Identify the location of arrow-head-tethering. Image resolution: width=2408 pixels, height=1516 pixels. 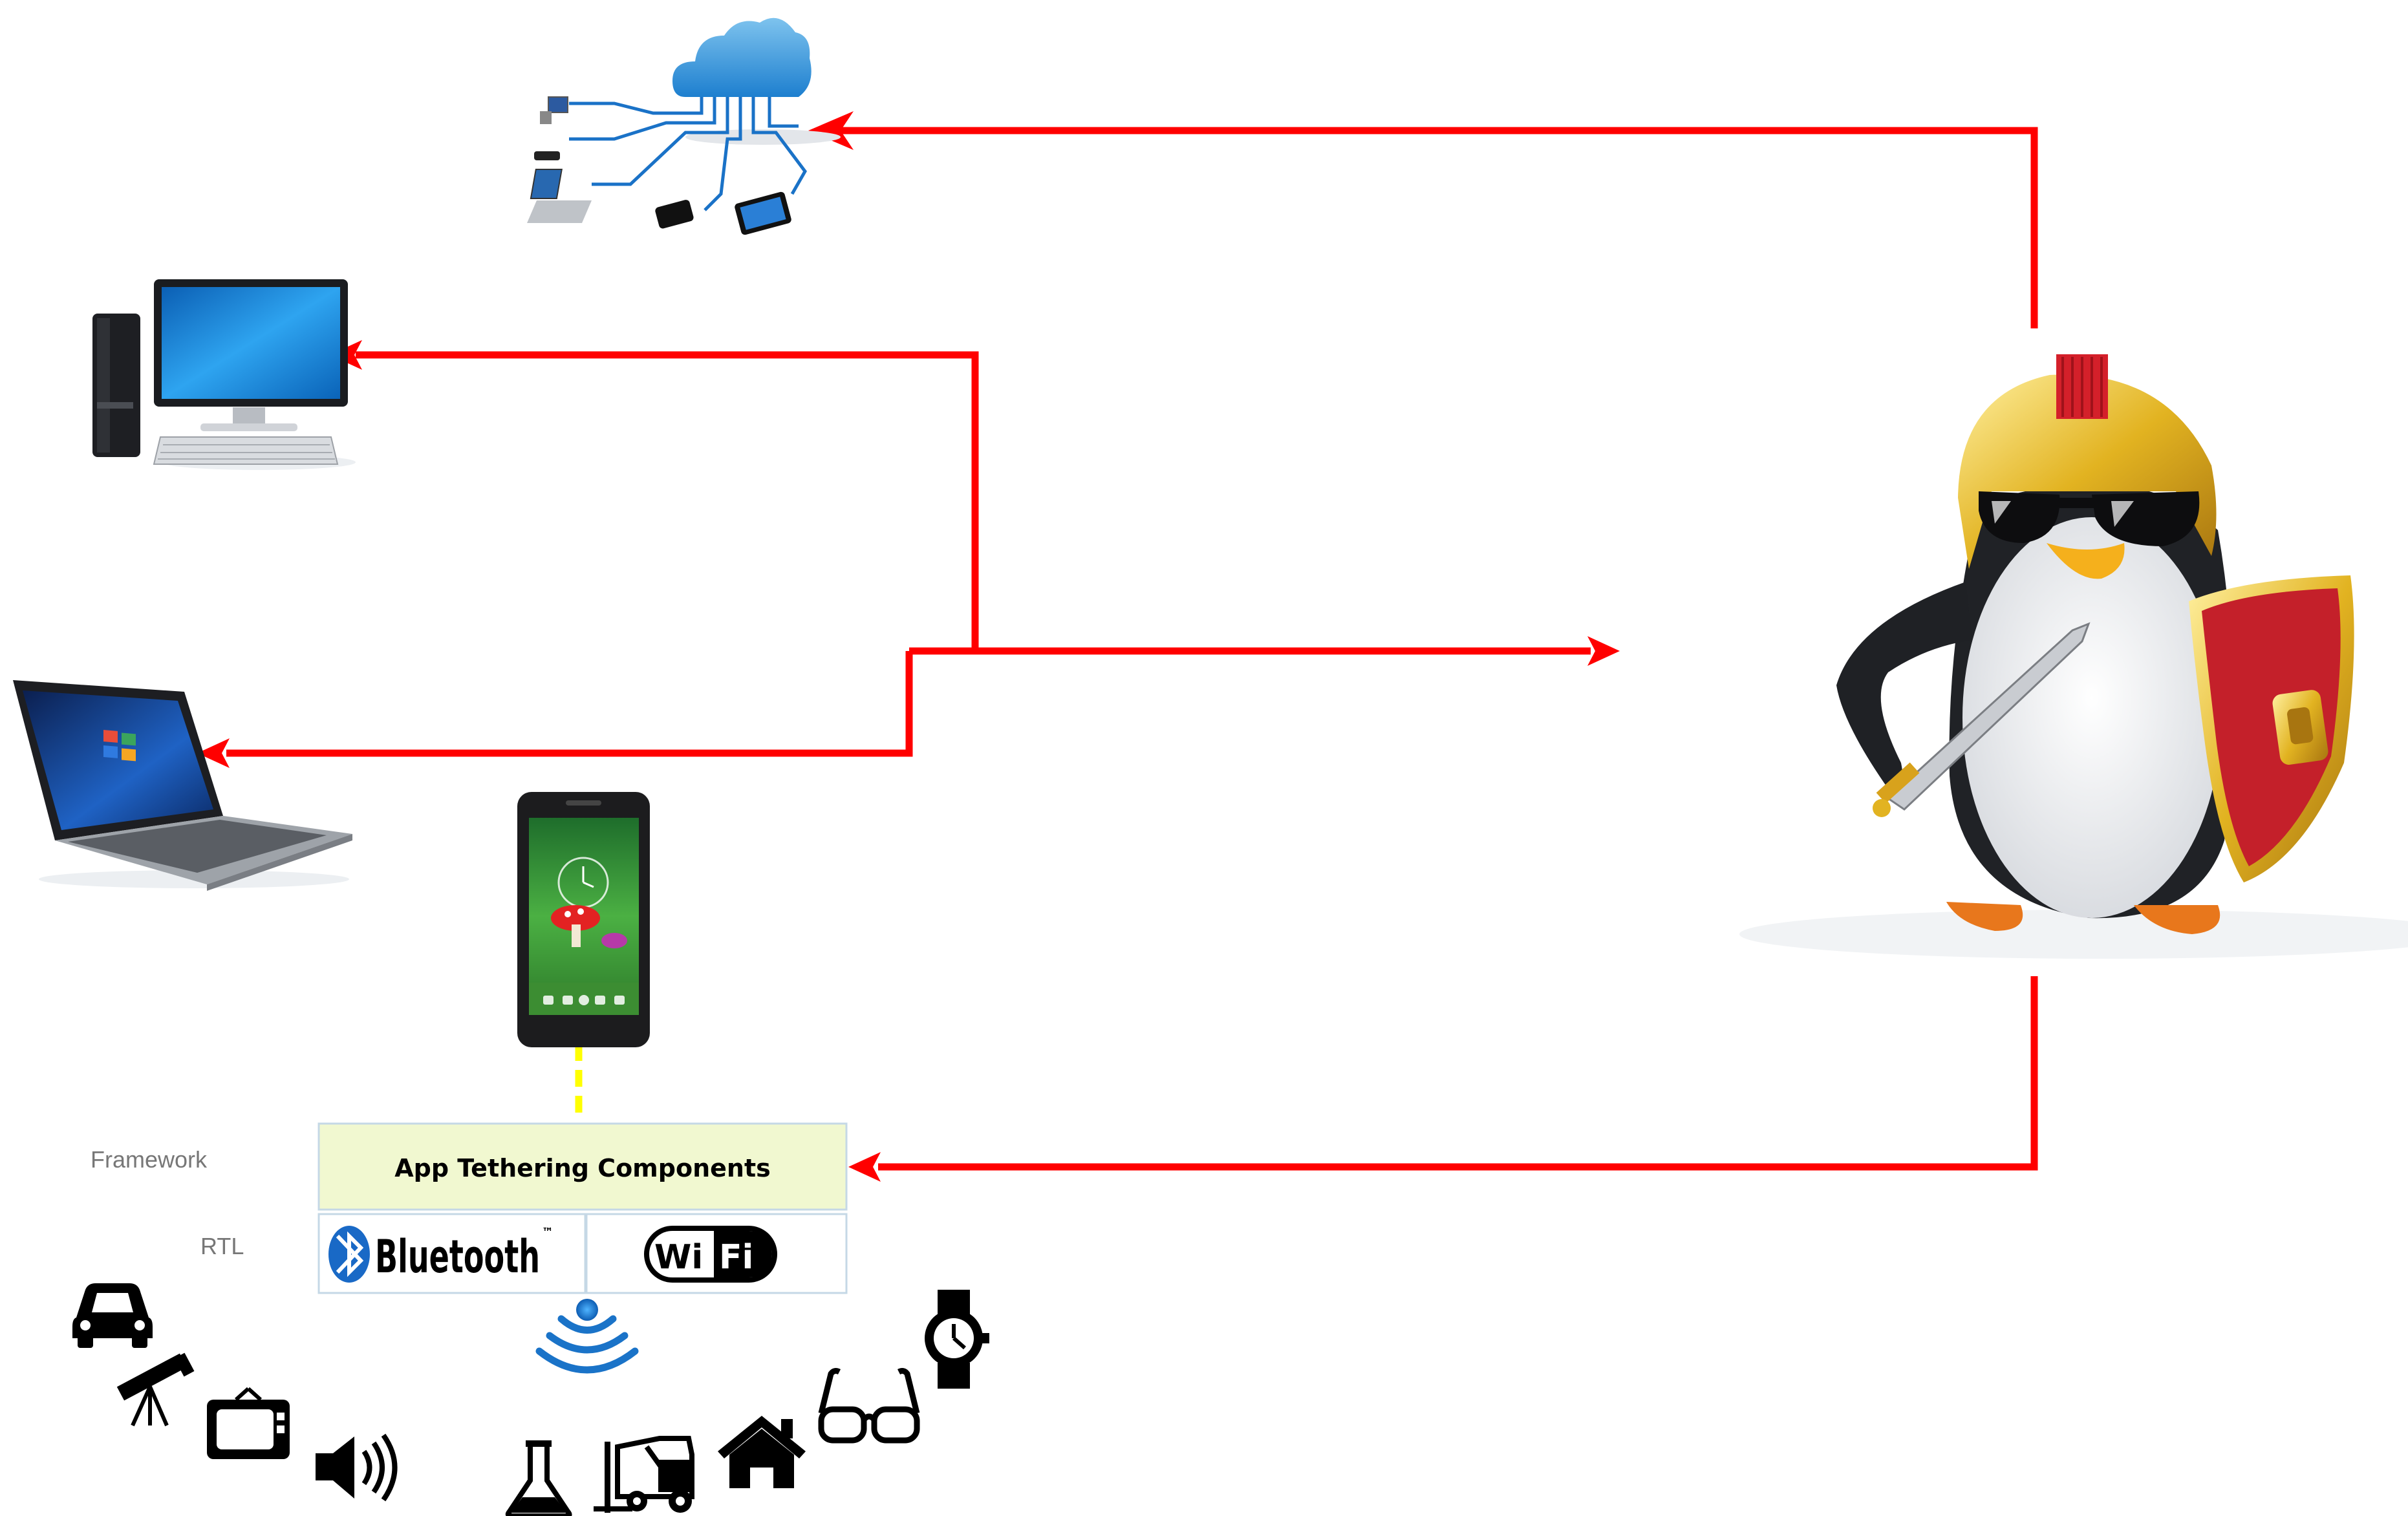
(865, 1167).